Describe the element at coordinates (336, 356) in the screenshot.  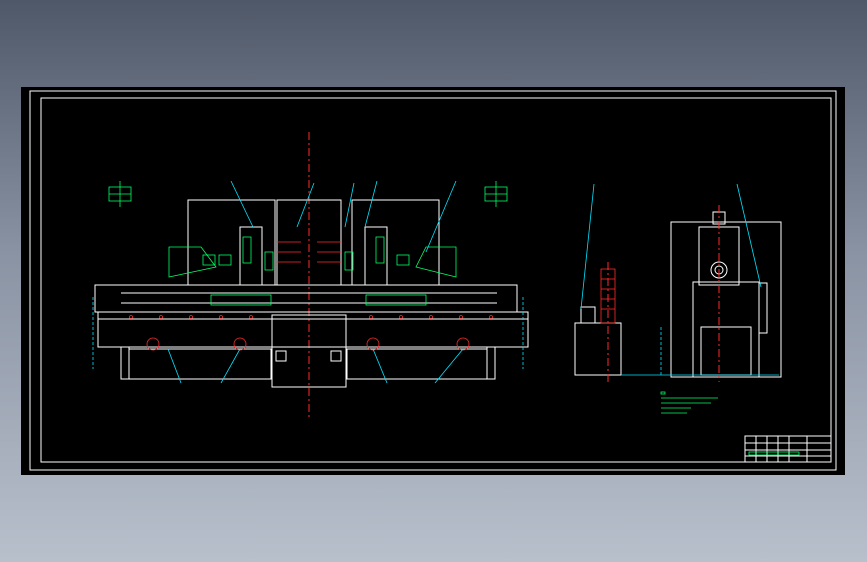
I see `pedestal-box-right` at that location.